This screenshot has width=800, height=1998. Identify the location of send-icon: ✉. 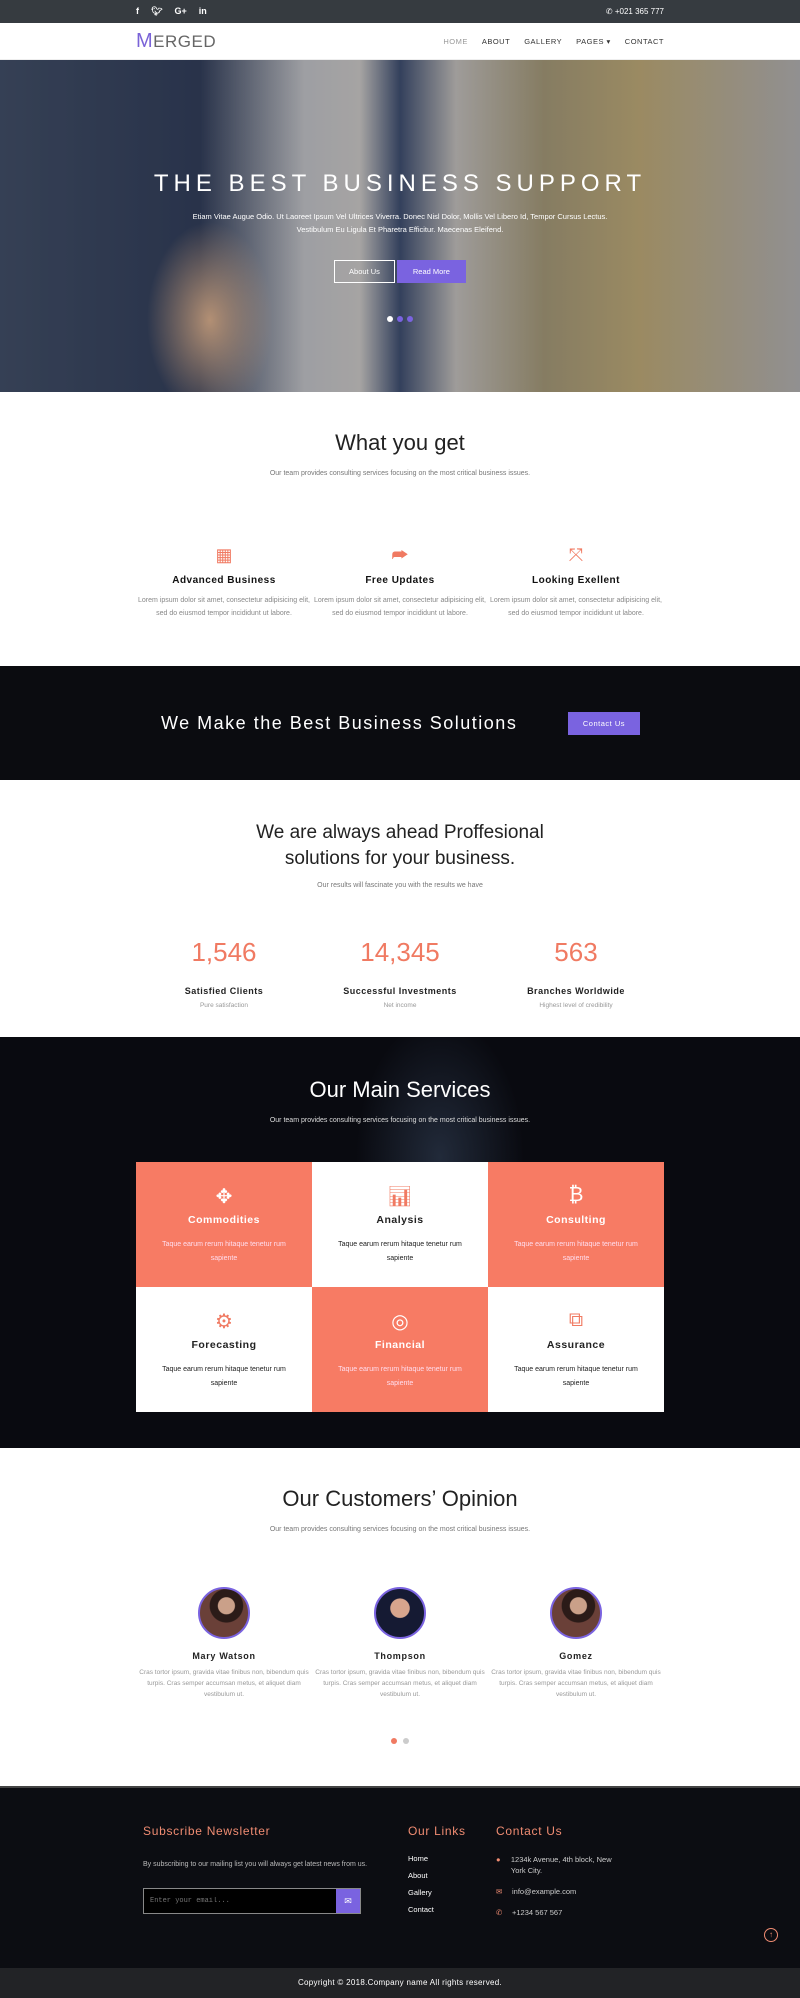
(348, 1900).